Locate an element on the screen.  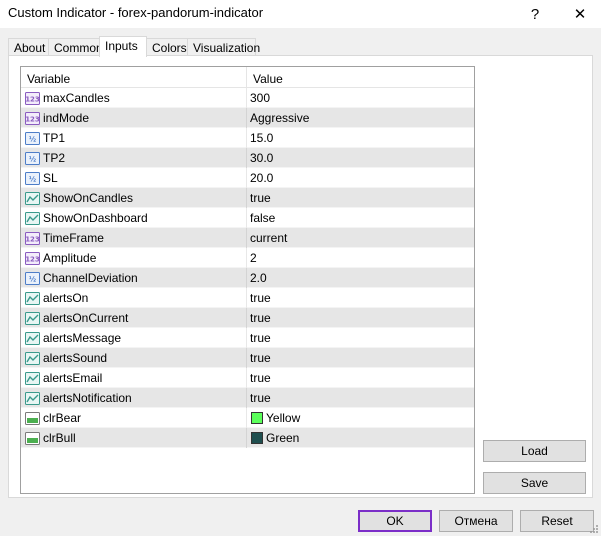
table-row: ½ ChannelDeviation 2.0 is located at coordinates (247, 278).